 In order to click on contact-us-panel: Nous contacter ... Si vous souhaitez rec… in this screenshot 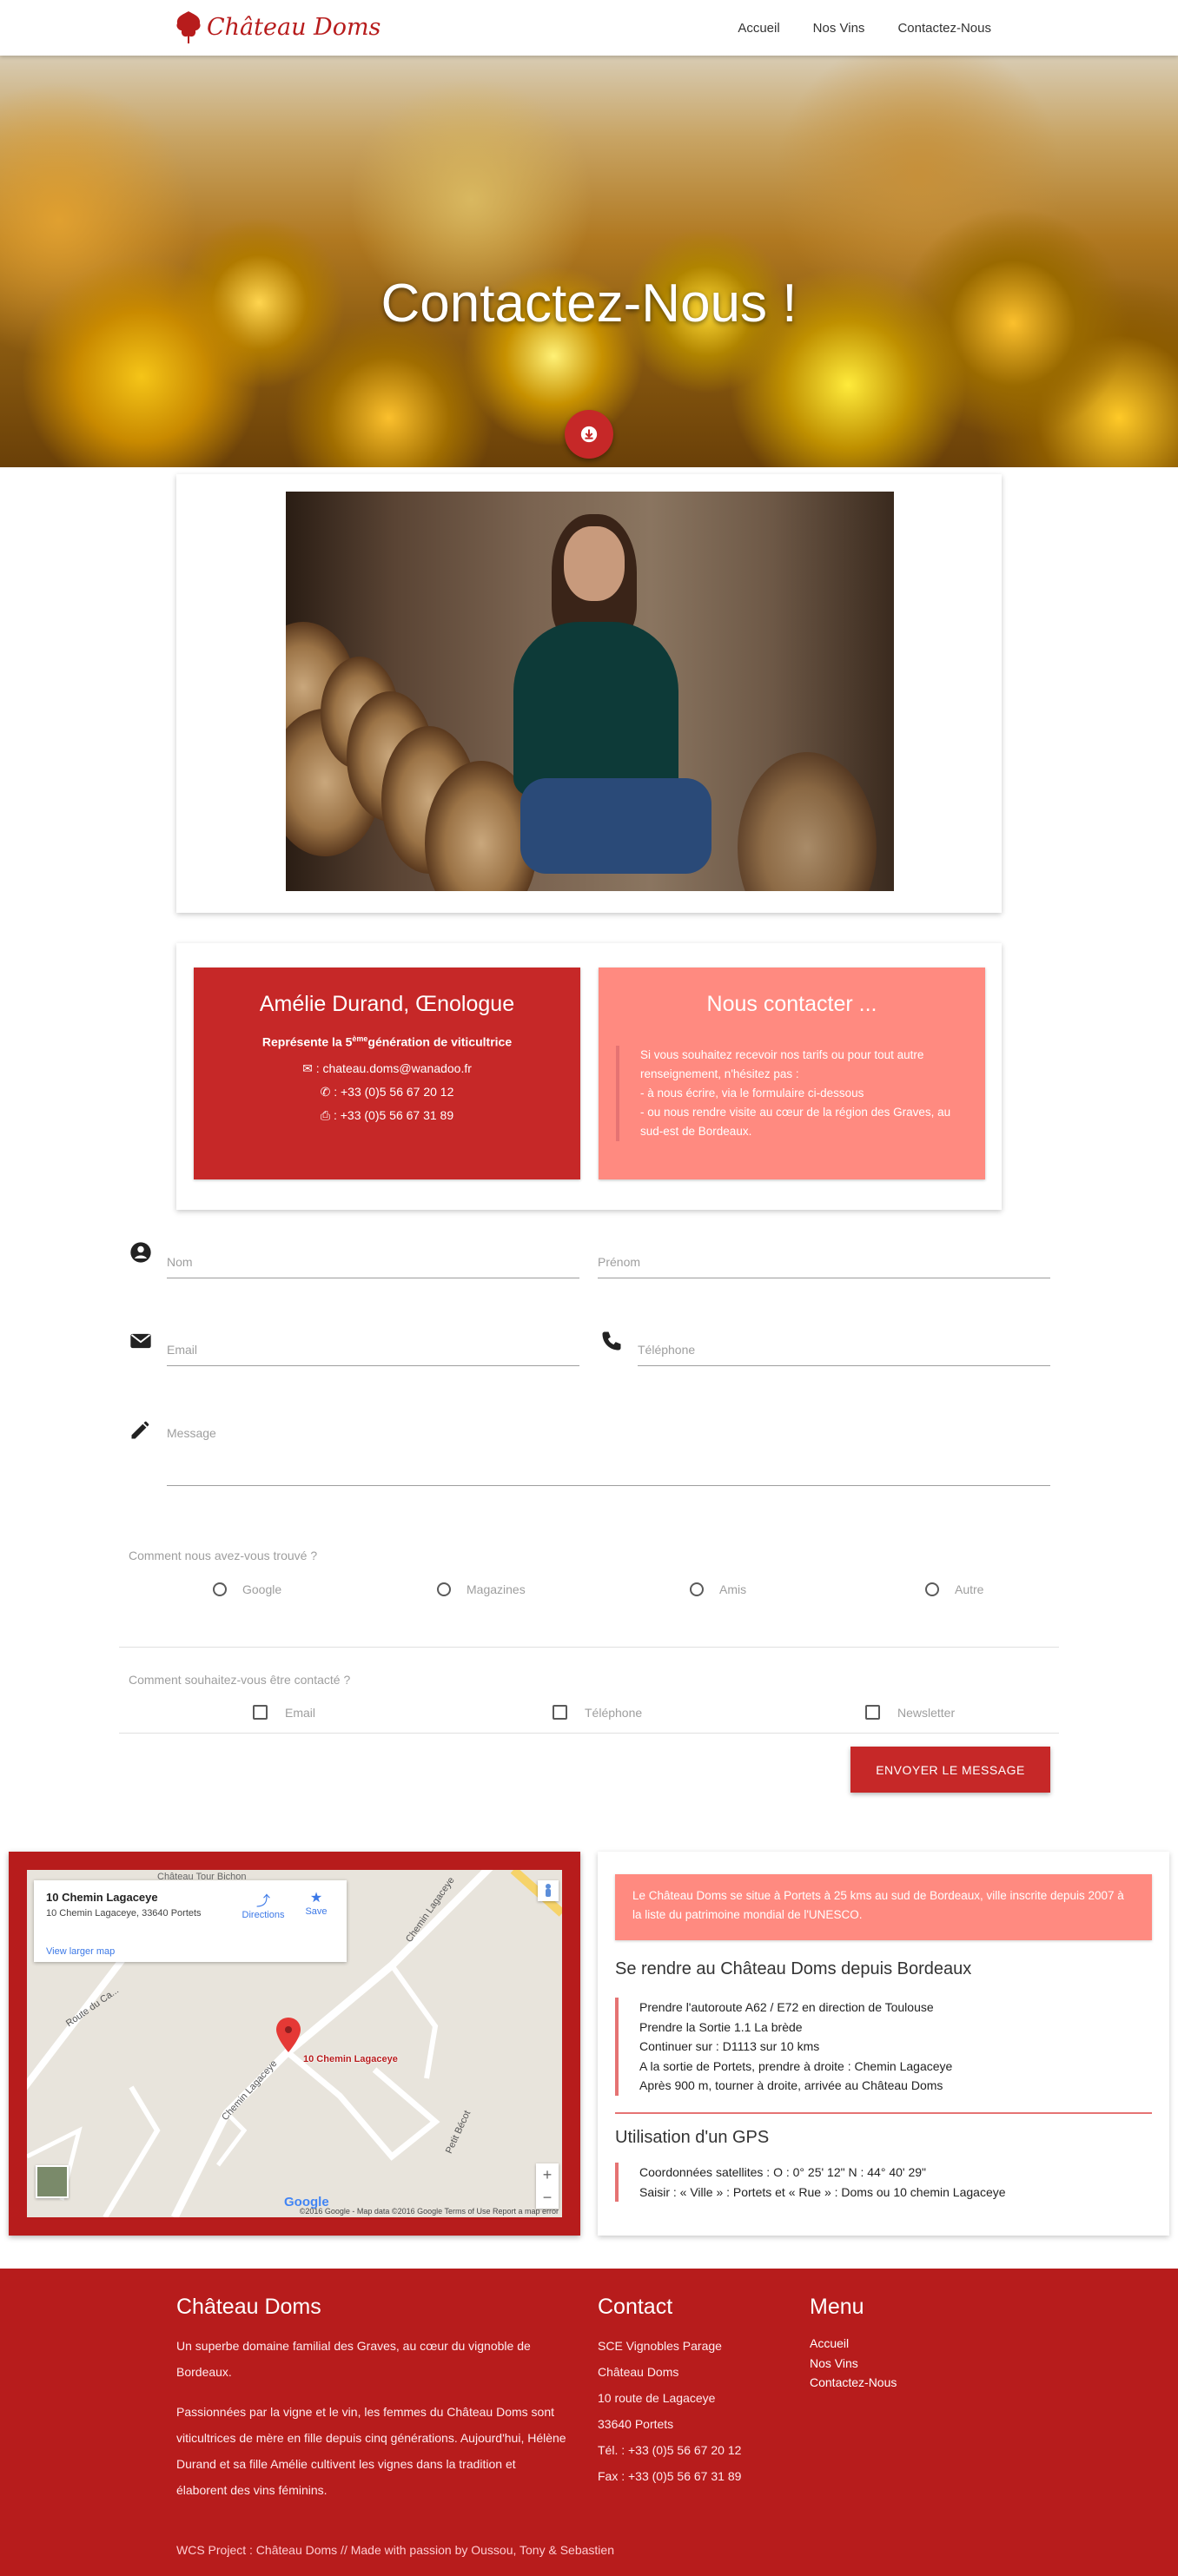, I will do `click(792, 1073)`.